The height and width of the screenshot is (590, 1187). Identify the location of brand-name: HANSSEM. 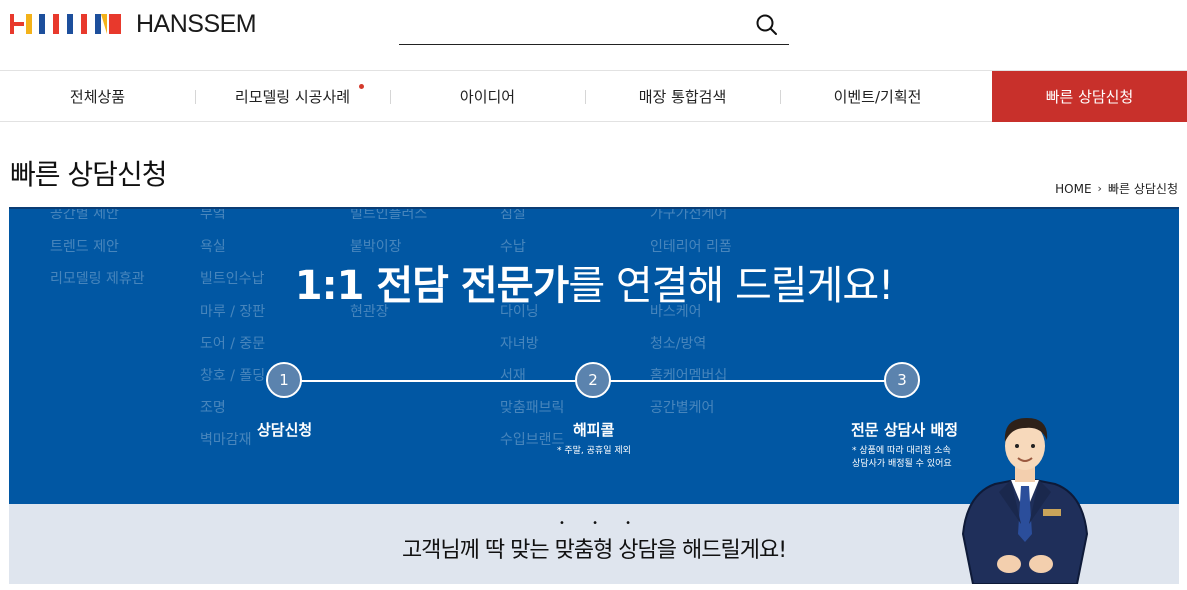
(196, 24).